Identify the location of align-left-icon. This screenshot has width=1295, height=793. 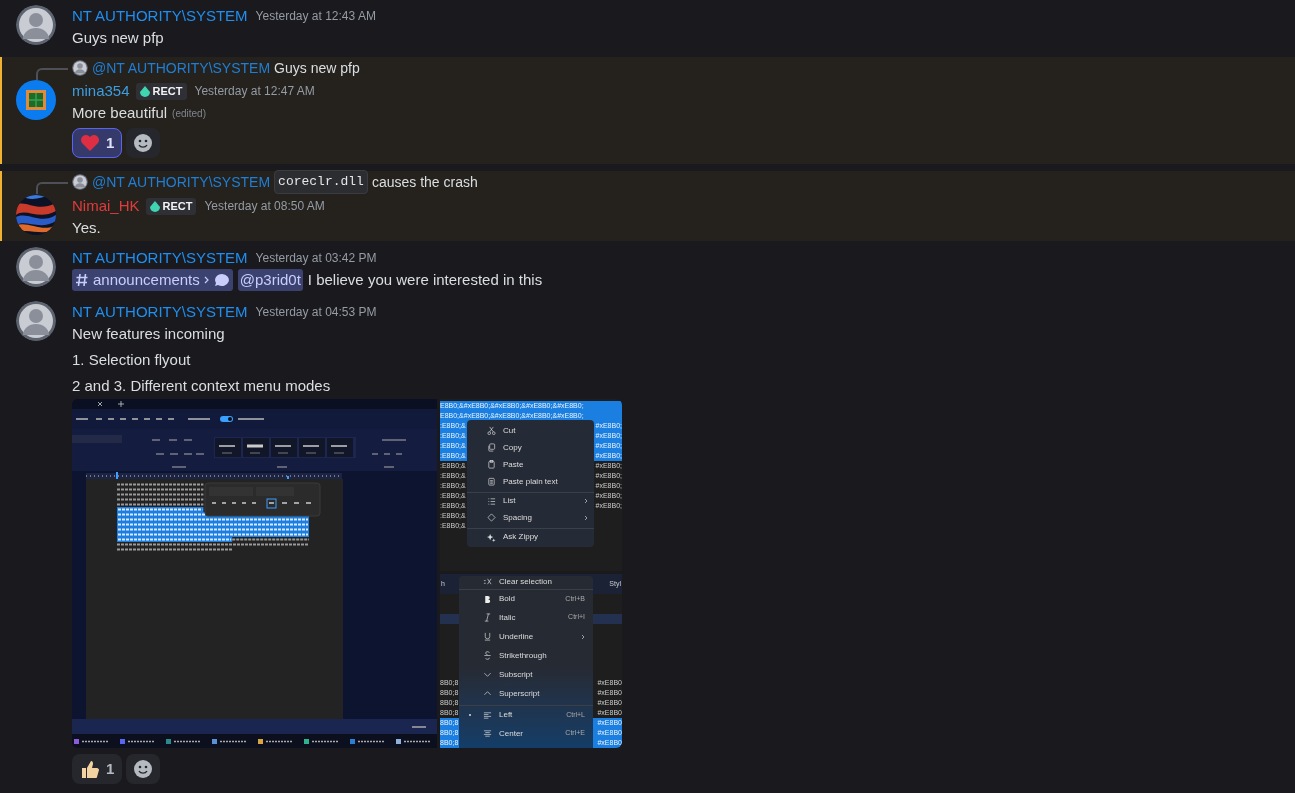
(487, 715).